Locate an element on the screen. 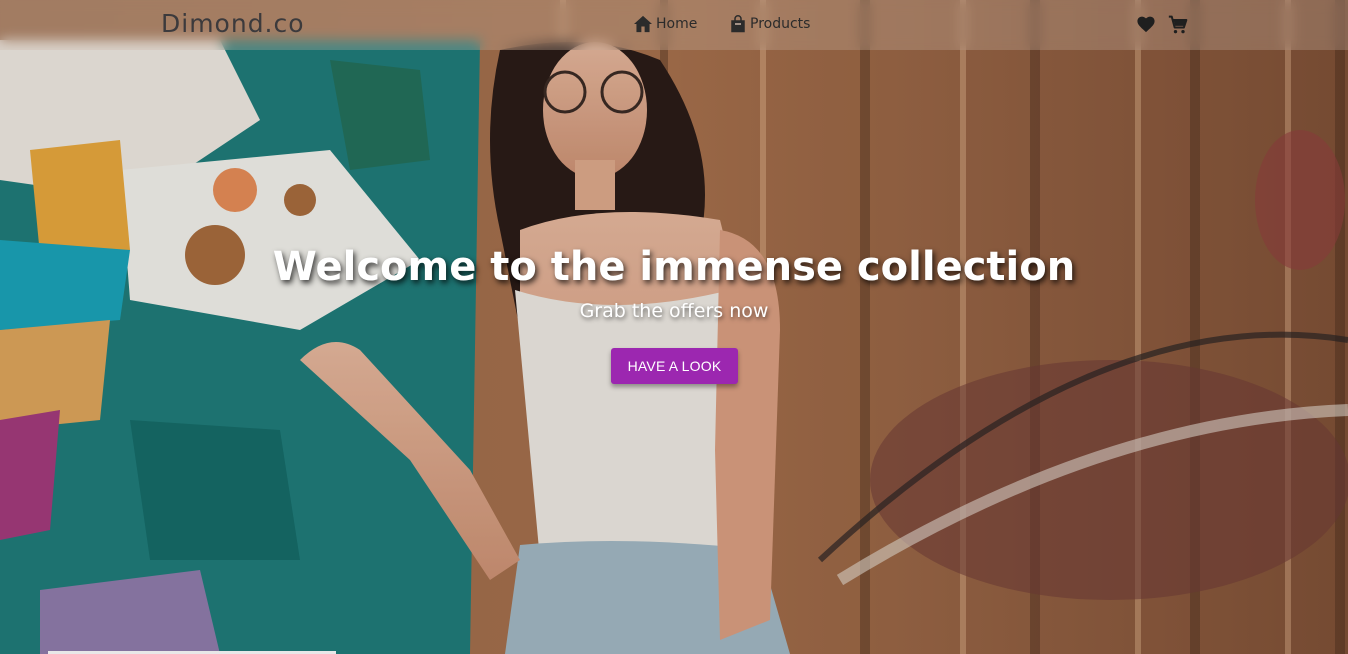  hero-title: Welcome to the immense collection is located at coordinates (674, 267).